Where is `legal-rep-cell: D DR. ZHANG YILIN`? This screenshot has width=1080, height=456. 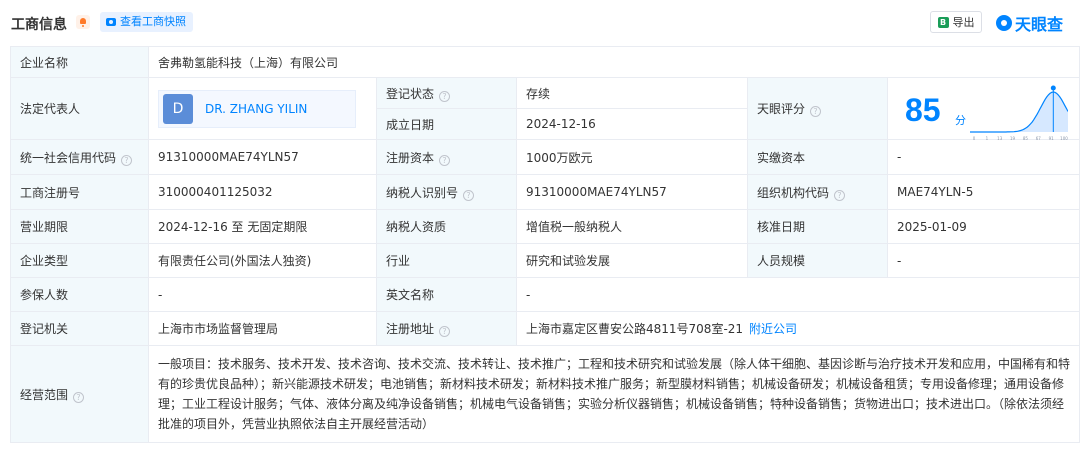 legal-rep-cell: D DR. ZHANG YILIN is located at coordinates (262, 108).